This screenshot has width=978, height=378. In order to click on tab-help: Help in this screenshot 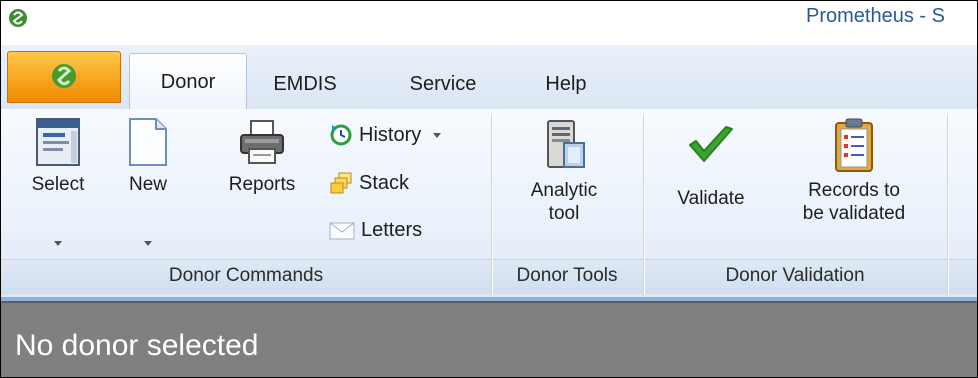, I will do `click(566, 84)`.